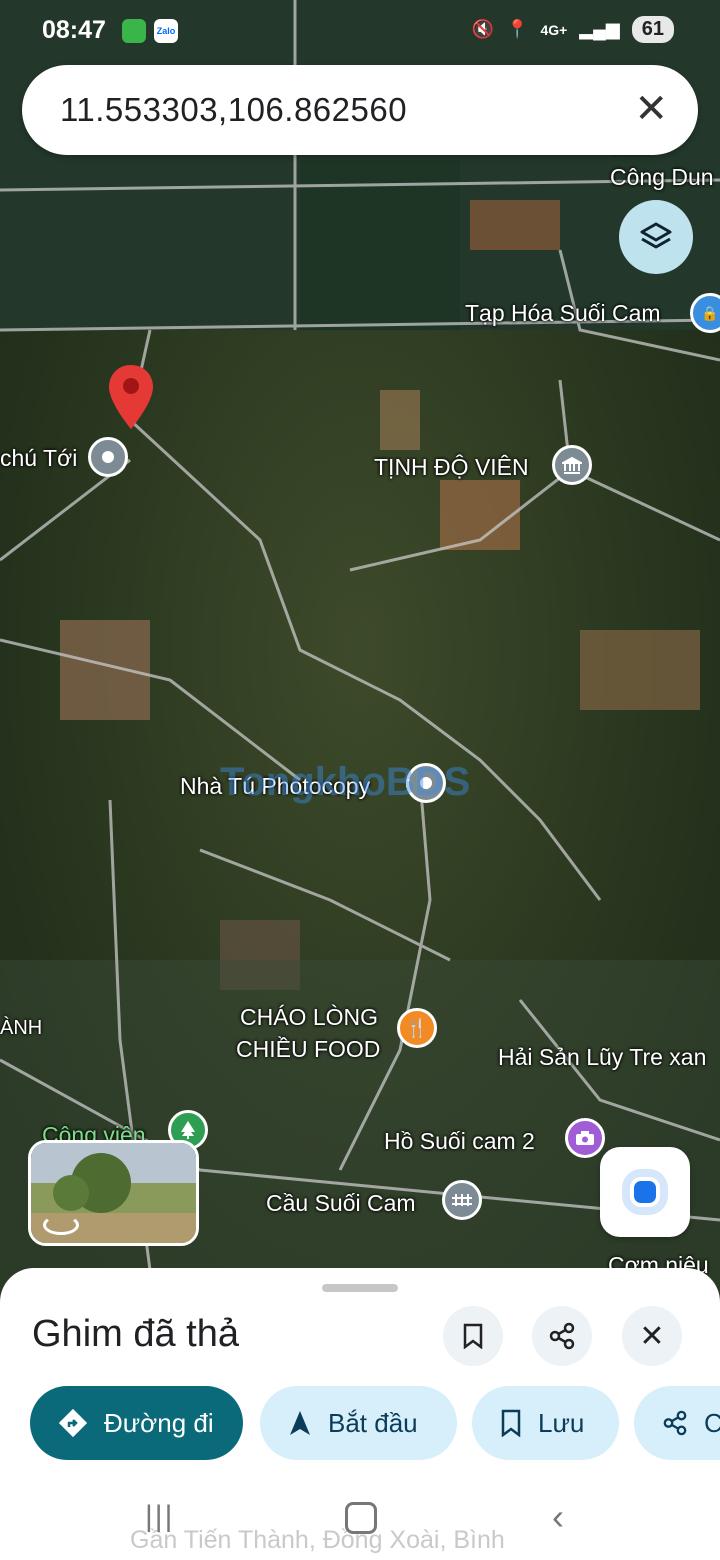 The image size is (720, 1560). I want to click on map-label-cong-dung: Công Dun, so click(662, 177).